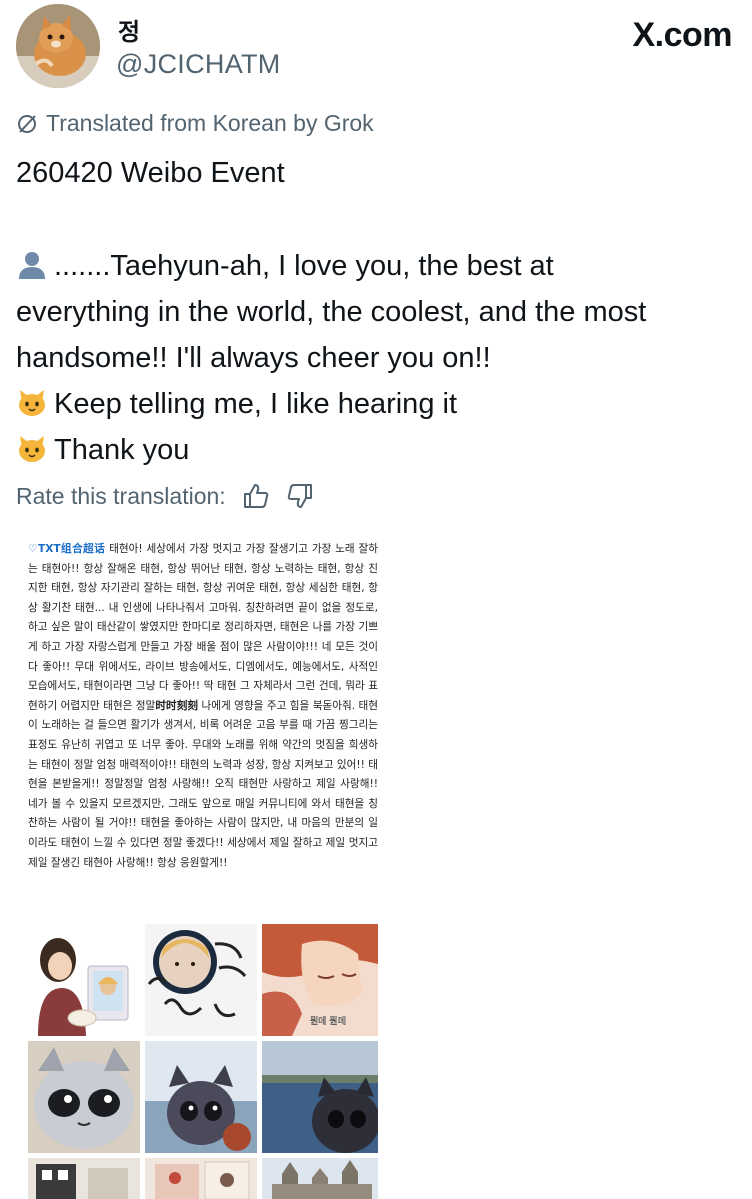  What do you see at coordinates (210, 123) in the screenshot?
I see `translation-notice-text: Translated from Korean by Grok` at bounding box center [210, 123].